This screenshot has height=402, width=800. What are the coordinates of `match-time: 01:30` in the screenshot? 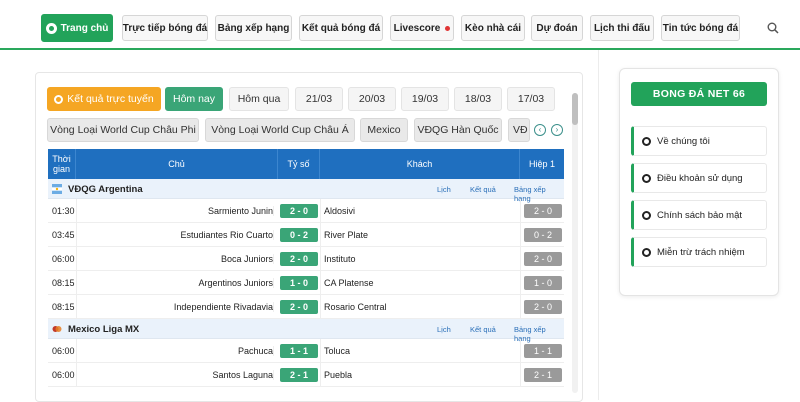 It's located at (63, 211).